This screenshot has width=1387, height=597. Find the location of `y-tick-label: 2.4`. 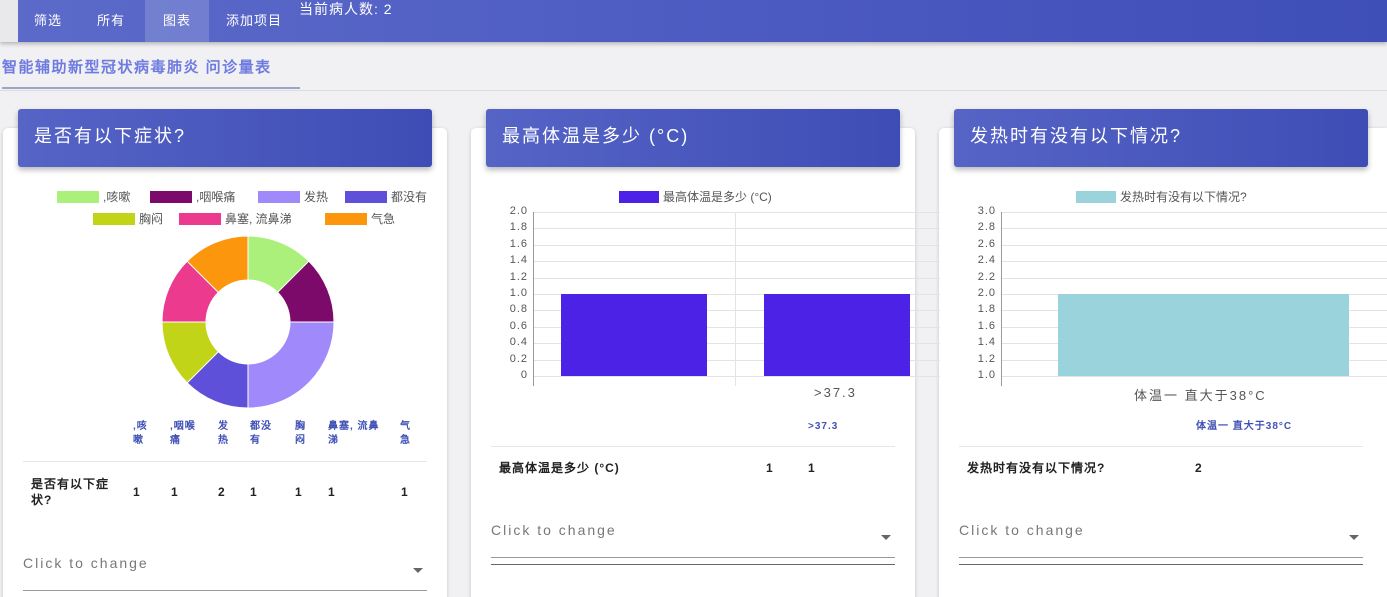

y-tick-label: 2.4 is located at coordinates (986, 260).